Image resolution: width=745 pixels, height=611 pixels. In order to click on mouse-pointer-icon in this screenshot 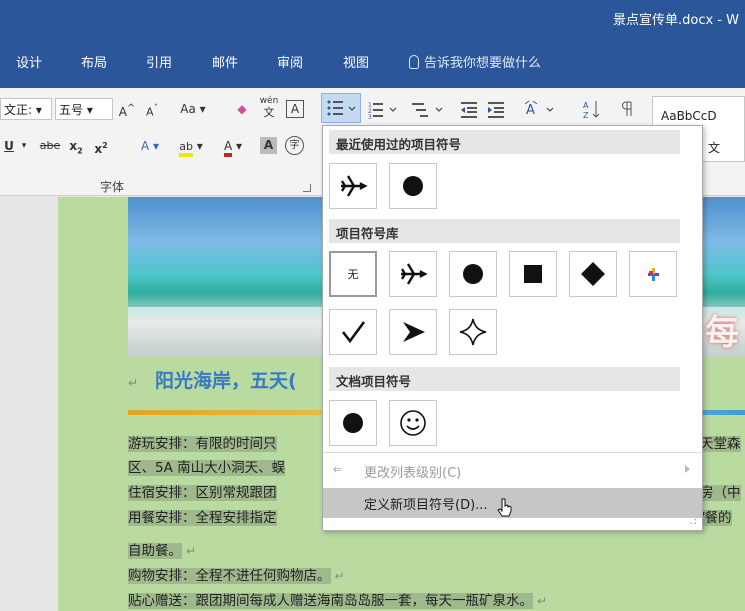, I will do `click(504, 507)`.